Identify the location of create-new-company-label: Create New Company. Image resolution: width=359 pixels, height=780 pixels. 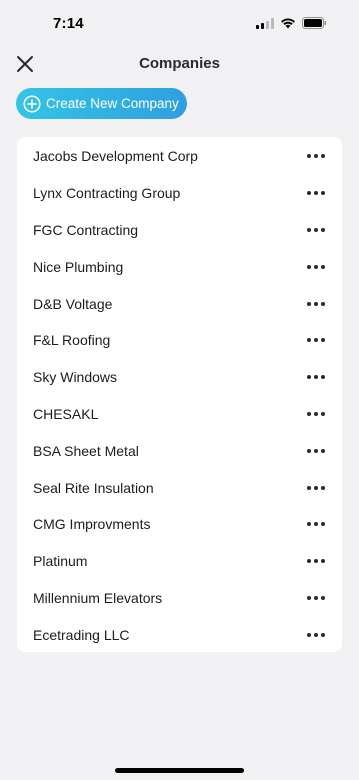
(112, 103).